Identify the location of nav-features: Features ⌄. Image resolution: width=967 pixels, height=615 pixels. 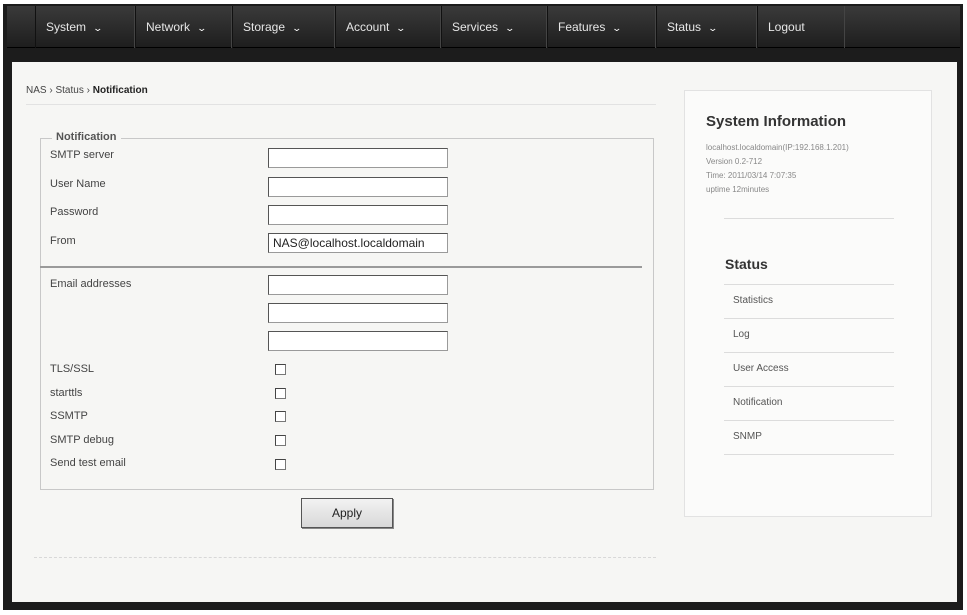
(601, 27).